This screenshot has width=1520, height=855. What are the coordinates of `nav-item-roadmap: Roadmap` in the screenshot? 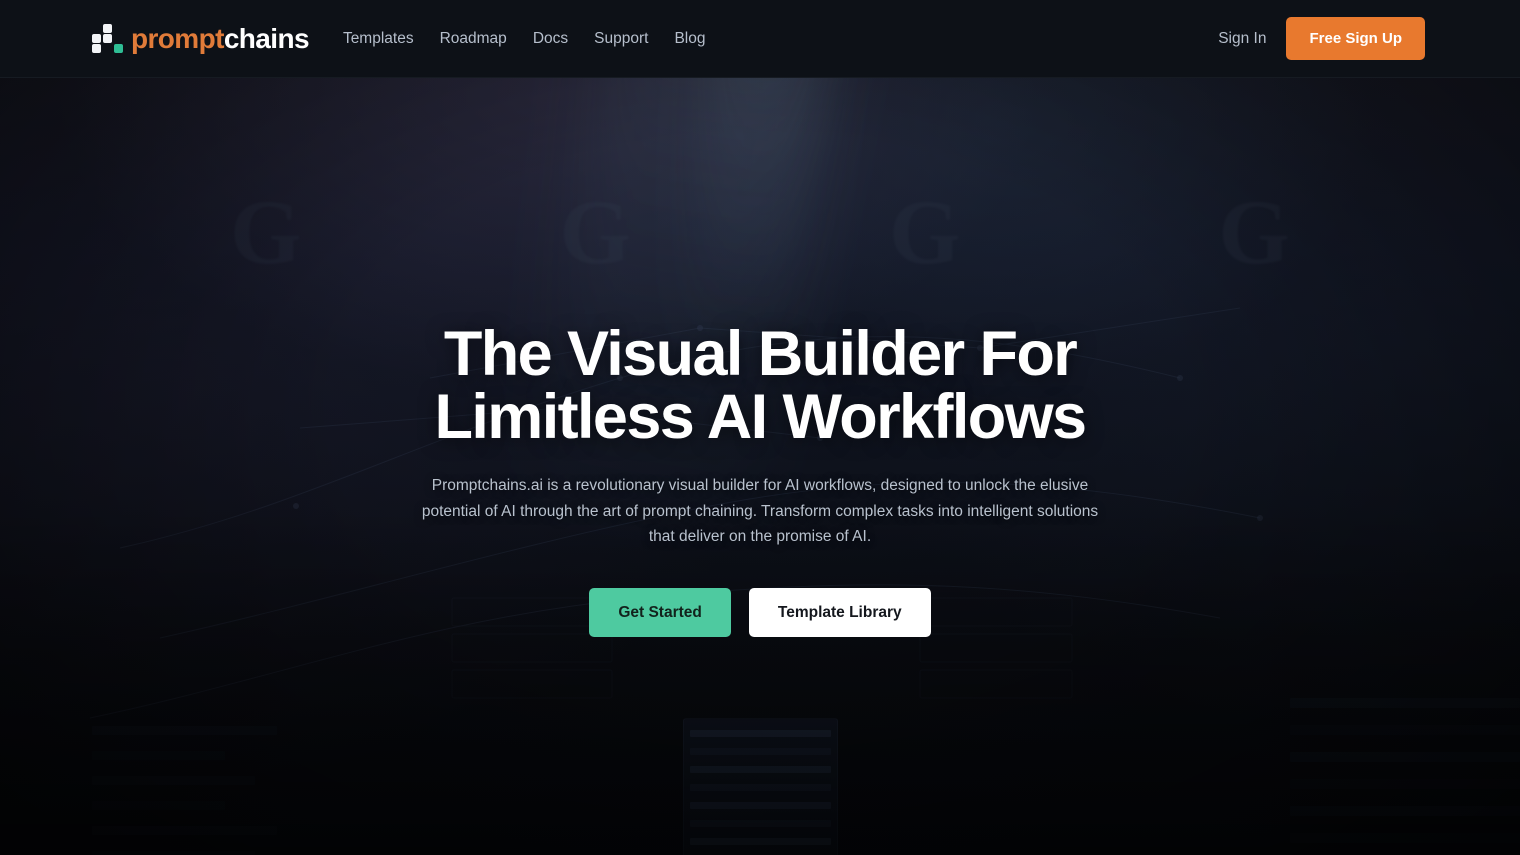 It's located at (473, 39).